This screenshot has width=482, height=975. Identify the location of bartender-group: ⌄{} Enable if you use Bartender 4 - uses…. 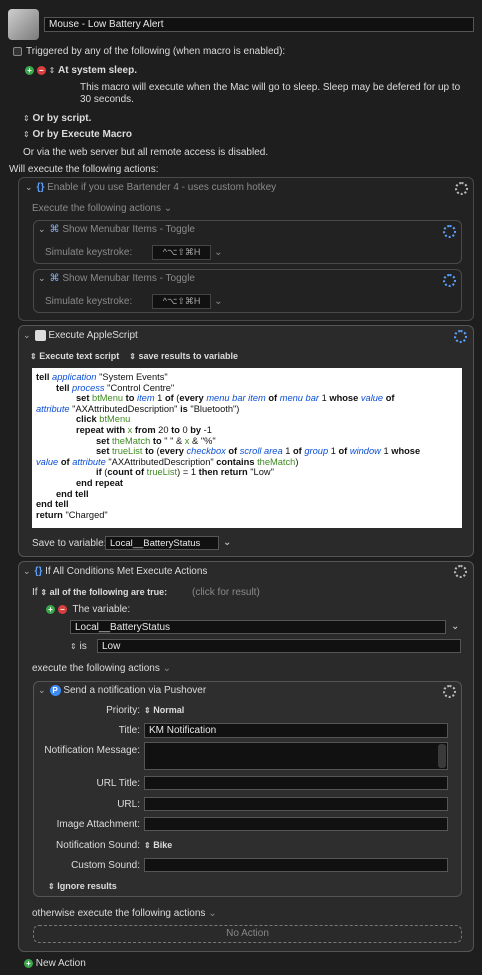
(246, 249).